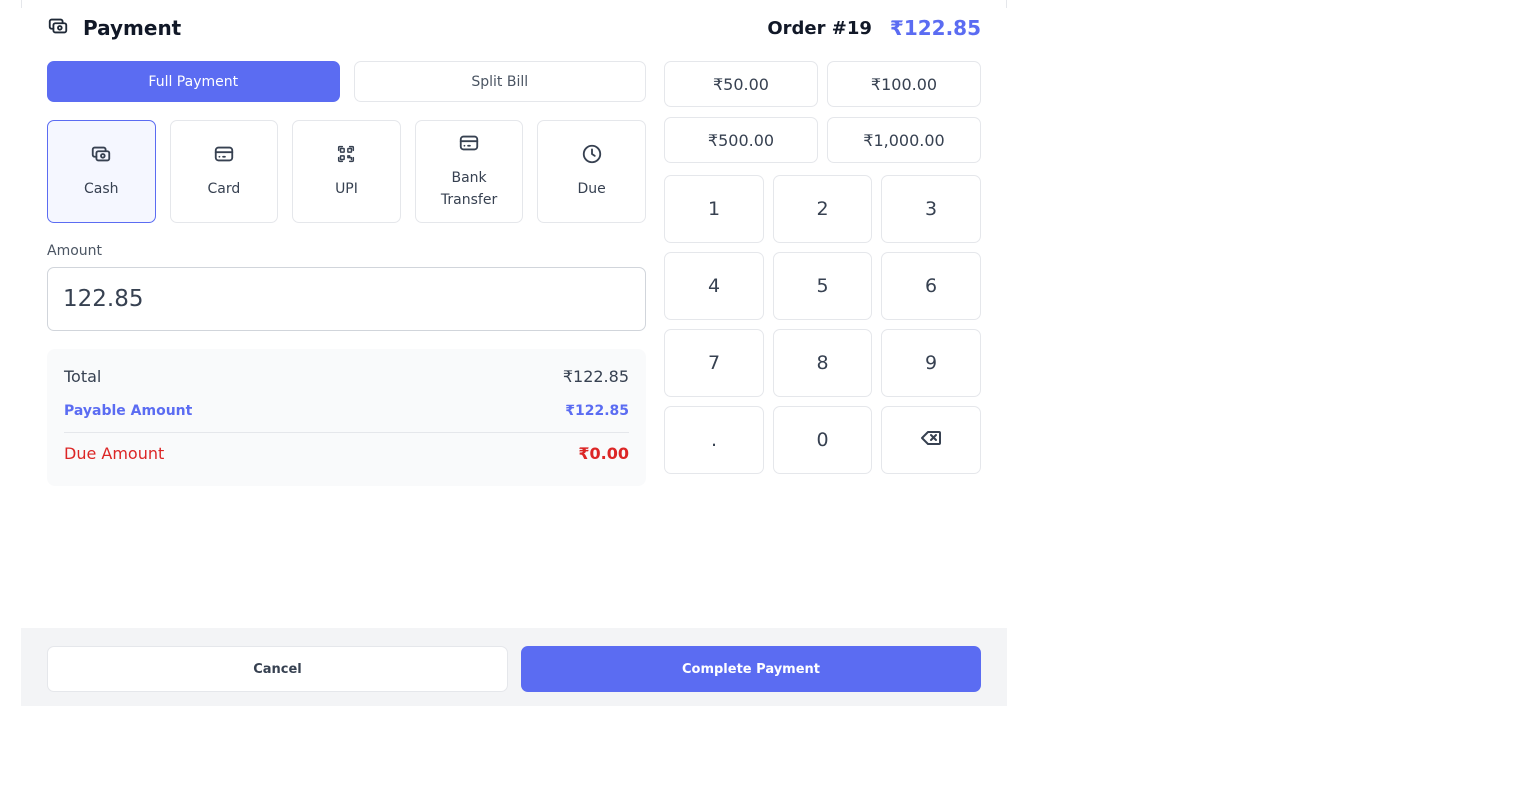 This screenshot has width=1520, height=794. What do you see at coordinates (346, 411) in the screenshot?
I see `summary-payable-row: Payable Amount ₹122.85` at bounding box center [346, 411].